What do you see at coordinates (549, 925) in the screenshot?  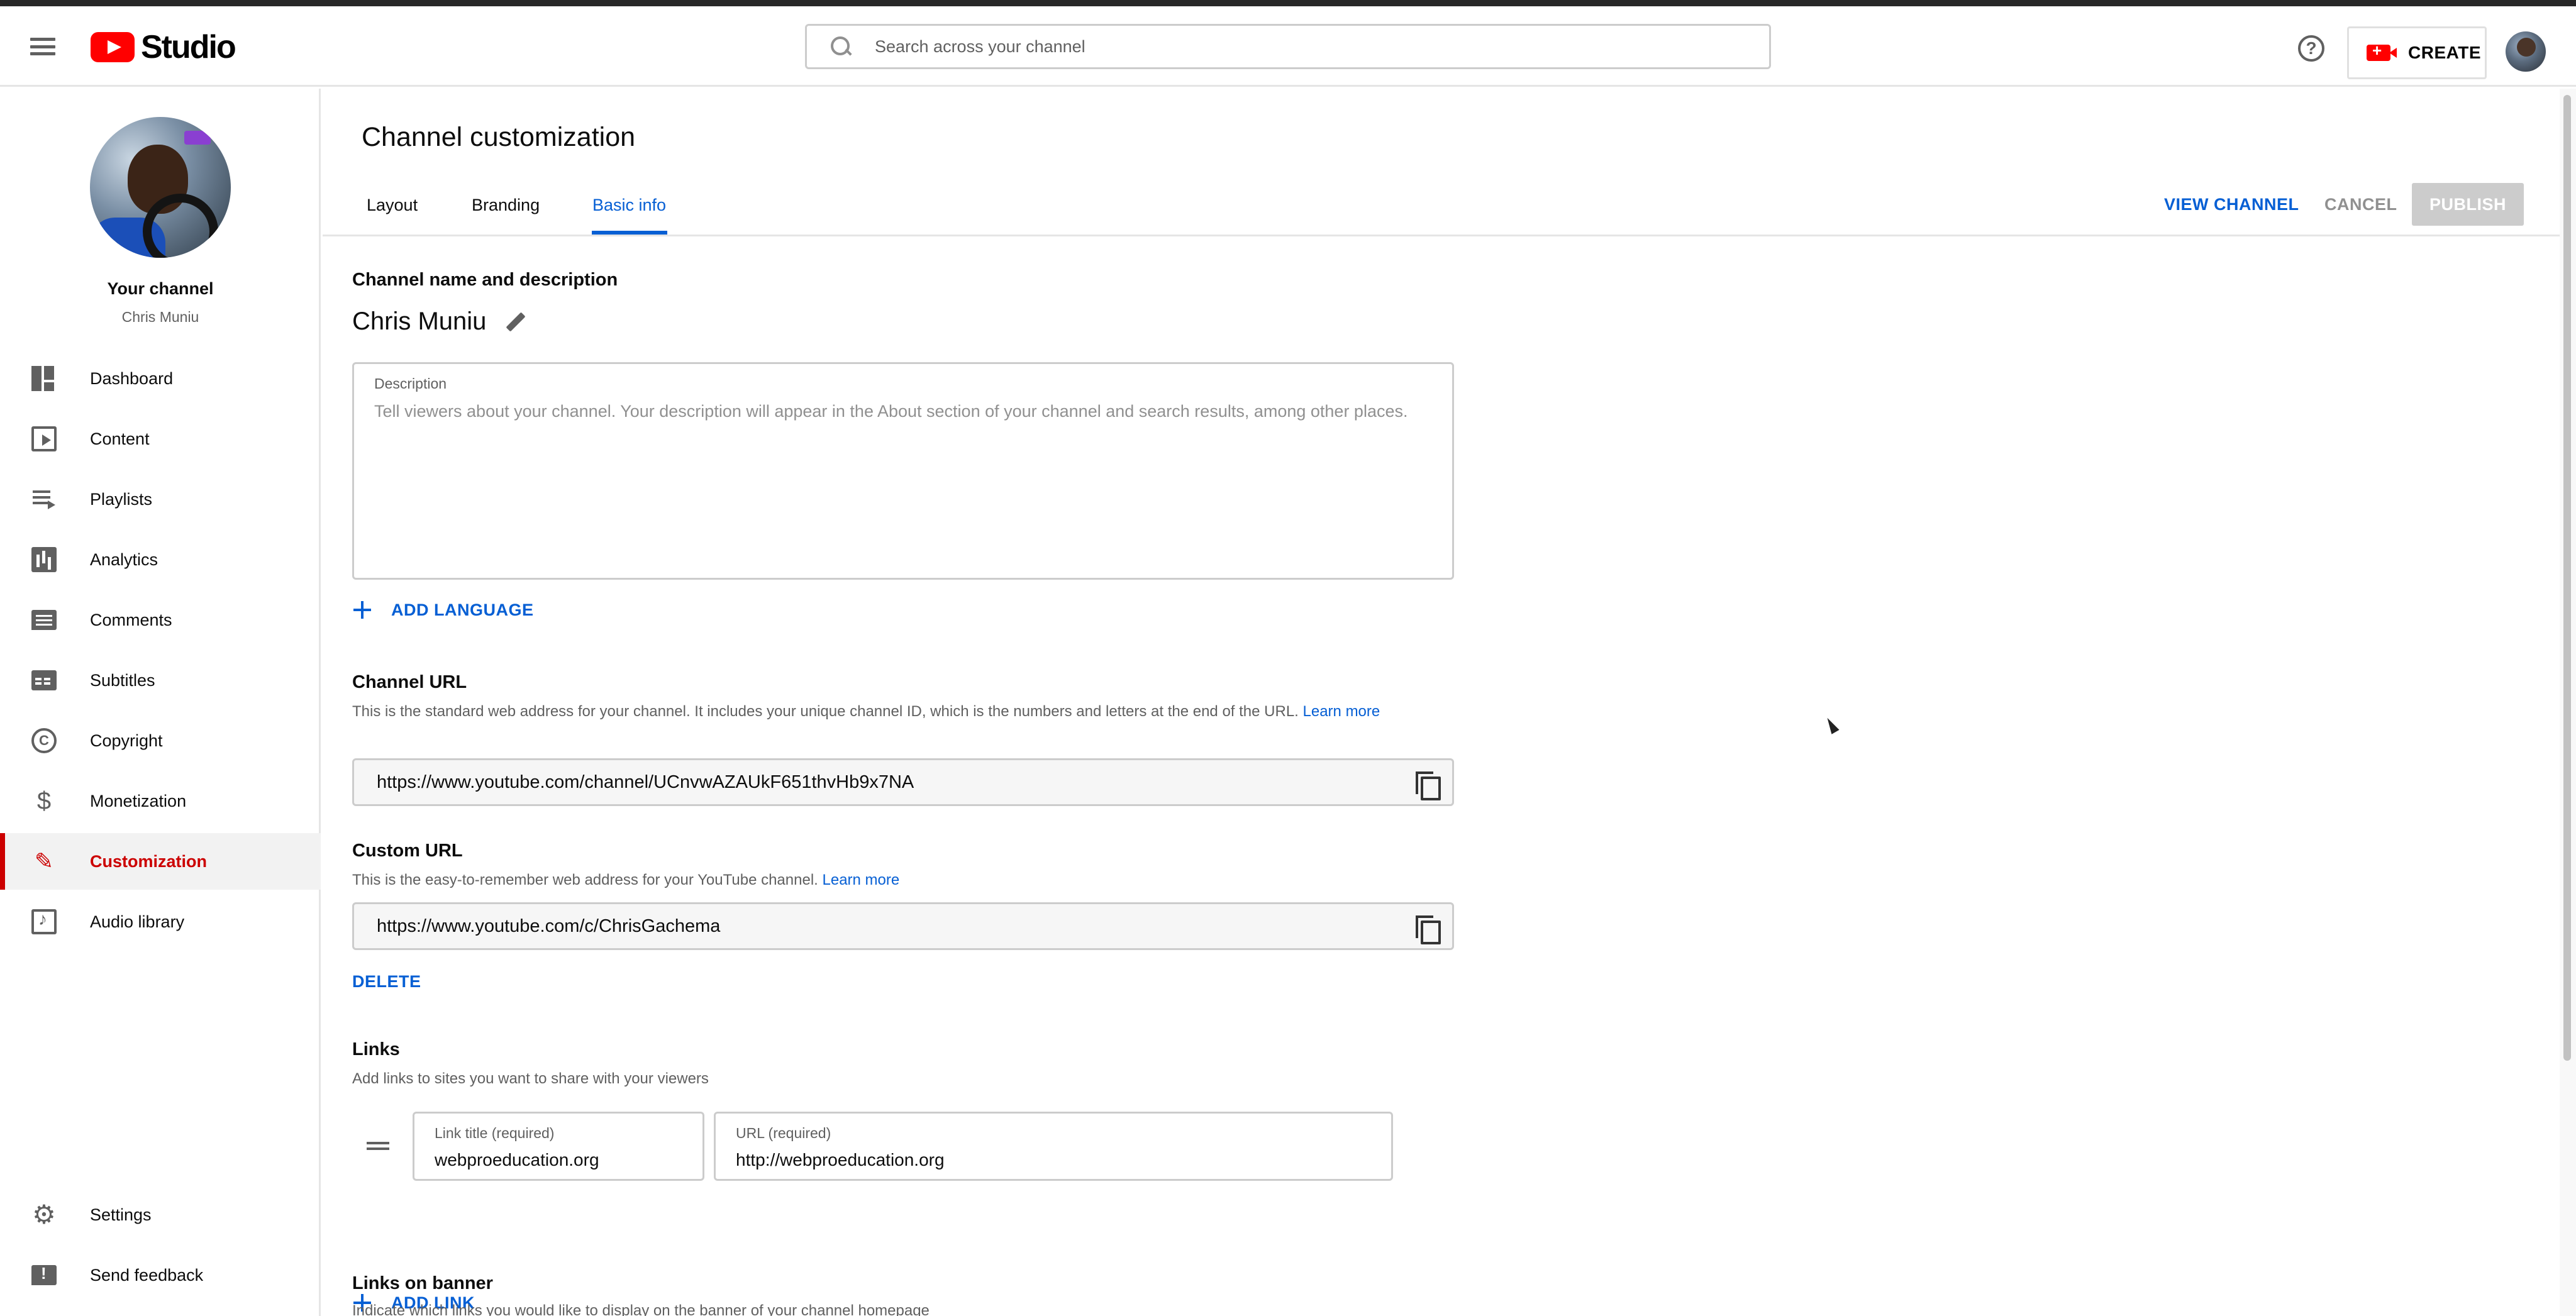 I see `custom-url-value: https://www.youtube.com/c/ChrisGachema` at bounding box center [549, 925].